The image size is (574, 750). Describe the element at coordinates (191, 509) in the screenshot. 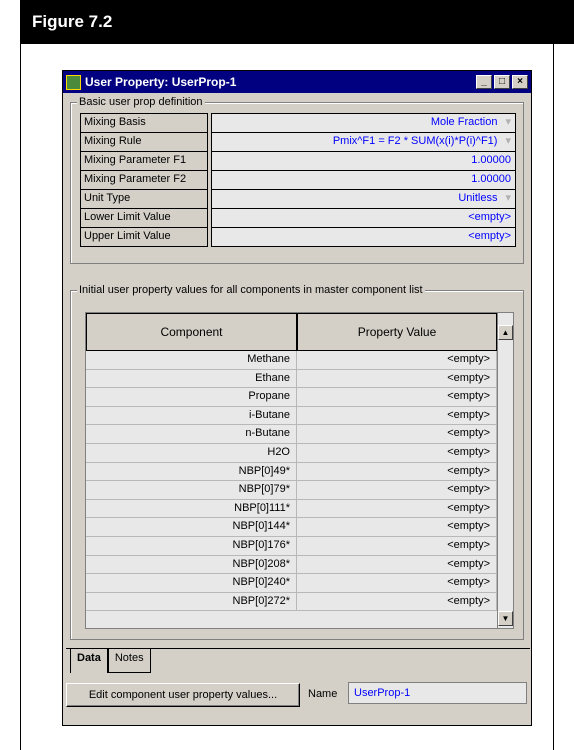

I see `component-cell: NBP[0]111*` at that location.